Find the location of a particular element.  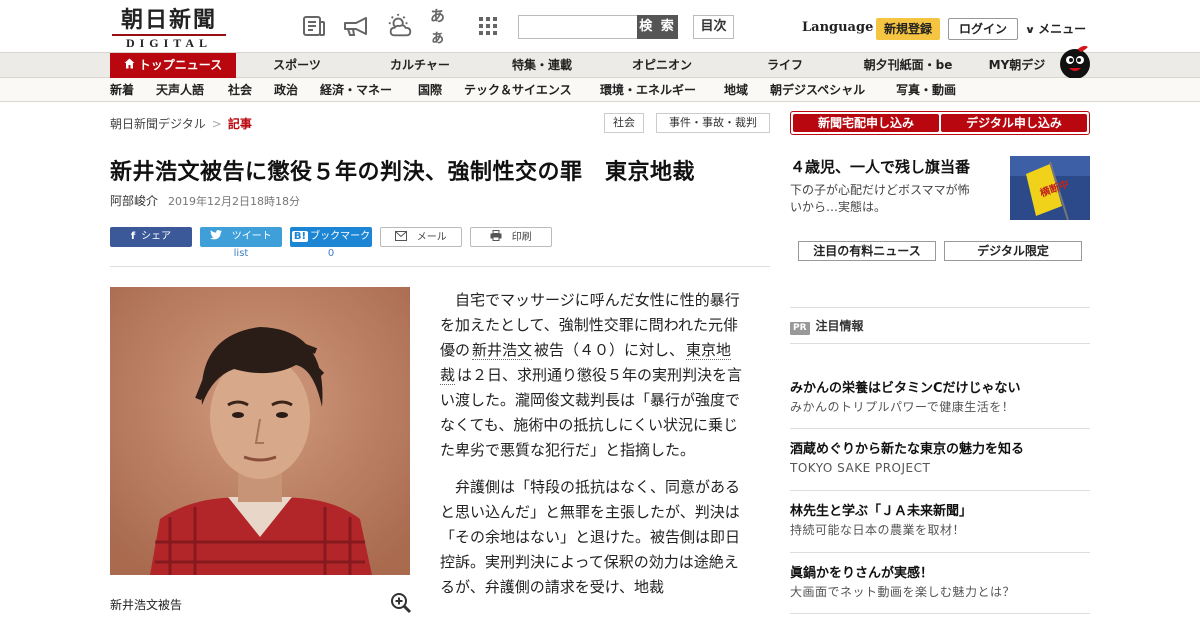

subnav-special: 朝デジスペシャル is located at coordinates (817, 90).